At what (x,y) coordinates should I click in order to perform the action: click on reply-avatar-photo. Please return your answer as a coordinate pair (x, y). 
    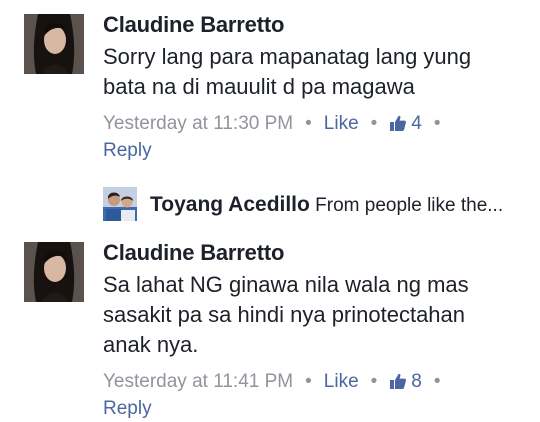
    Looking at the image, I should click on (120, 204).